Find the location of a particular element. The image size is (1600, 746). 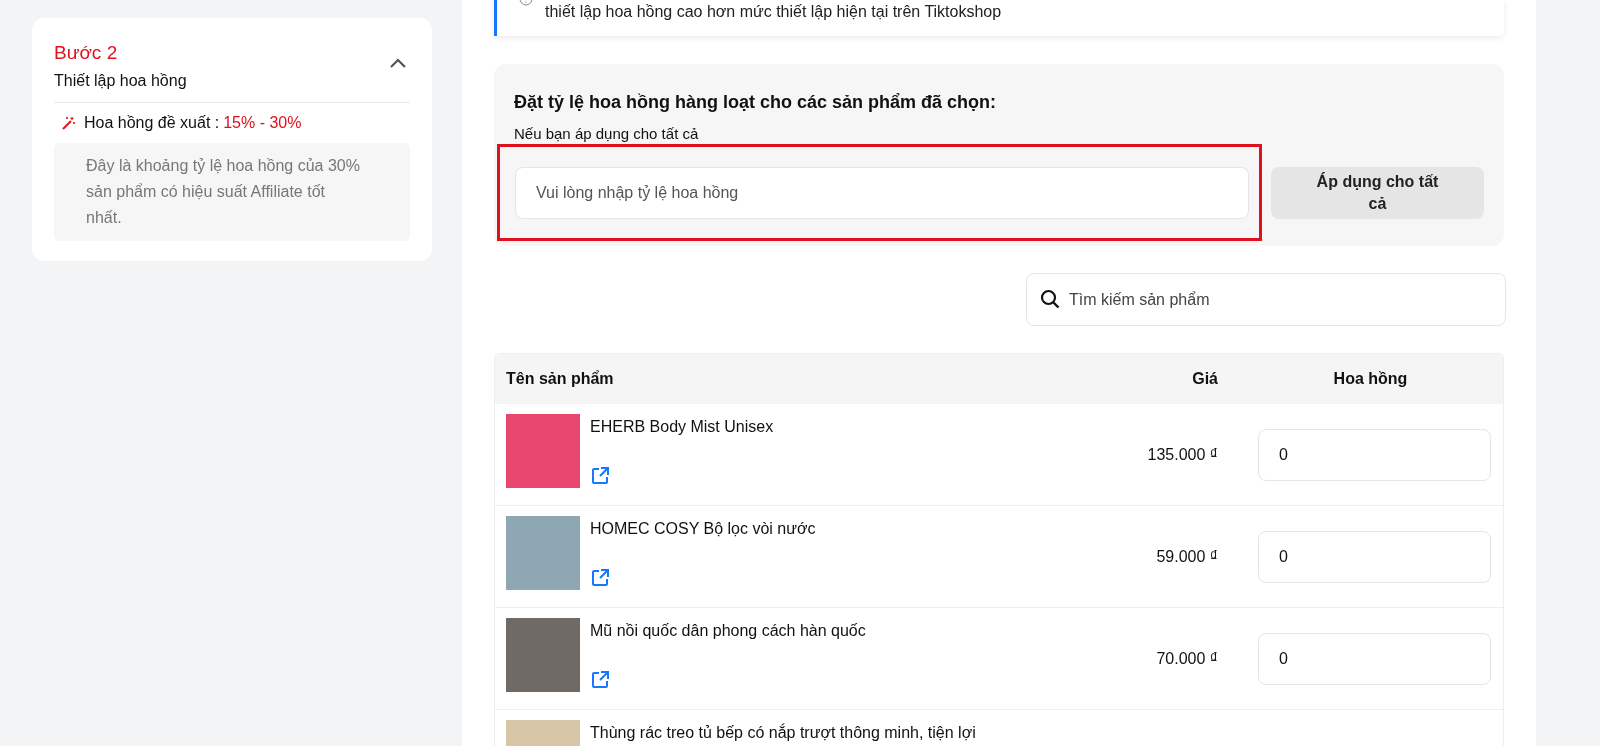

collapse-toggle is located at coordinates (398, 63).